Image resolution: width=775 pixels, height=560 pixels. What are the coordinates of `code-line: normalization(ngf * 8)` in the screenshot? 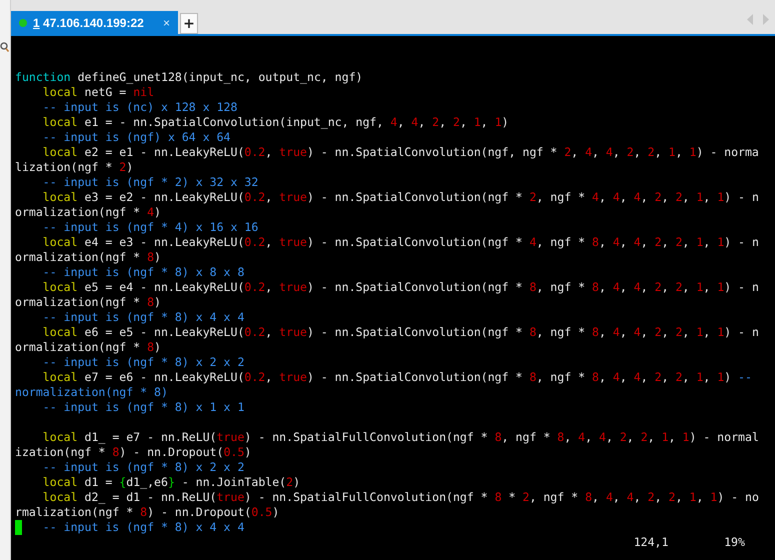 It's located at (91, 392).